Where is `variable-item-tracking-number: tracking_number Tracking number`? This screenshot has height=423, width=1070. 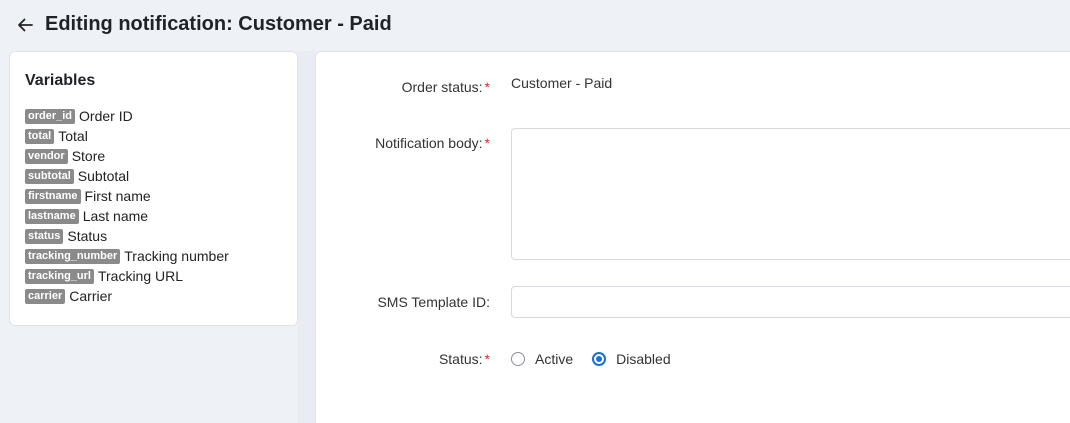 variable-item-tracking-number: tracking_number Tracking number is located at coordinates (127, 256).